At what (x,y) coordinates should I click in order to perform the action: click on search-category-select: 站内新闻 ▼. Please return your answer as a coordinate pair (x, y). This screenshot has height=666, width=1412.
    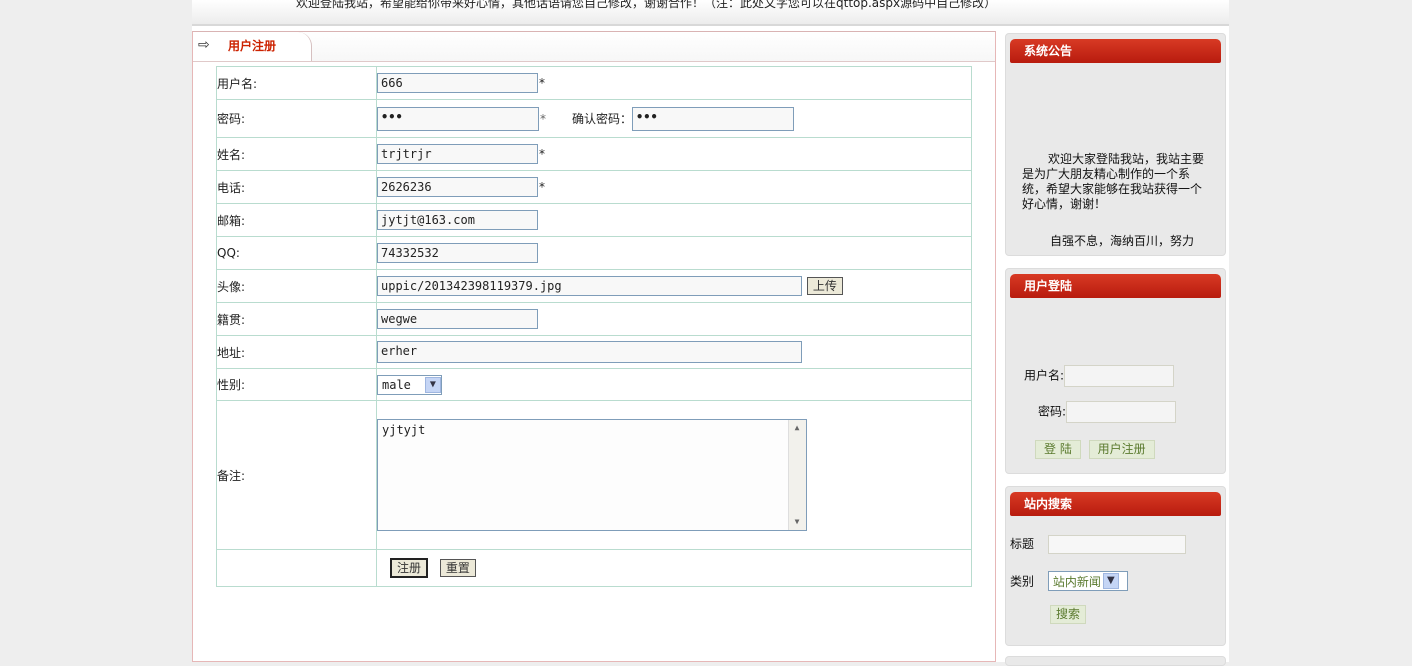
    Looking at the image, I should click on (1087, 581).